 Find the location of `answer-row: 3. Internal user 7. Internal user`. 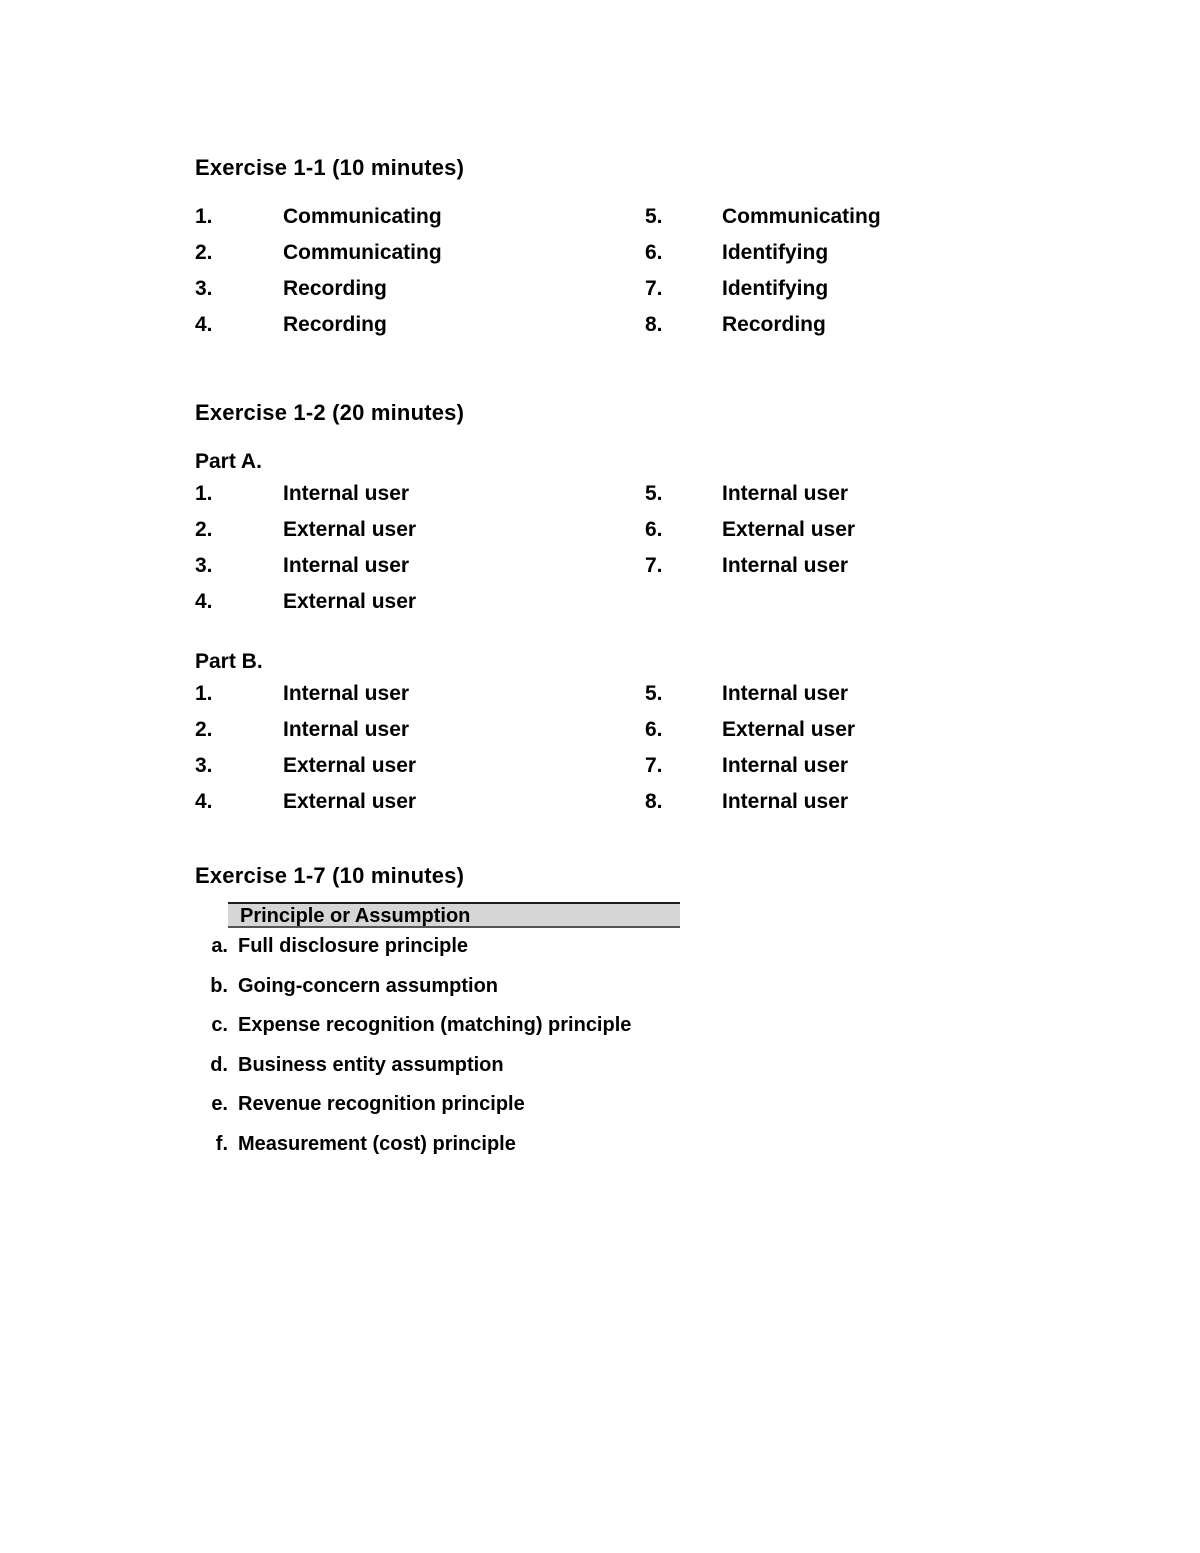

answer-row: 3. Internal user 7. Internal user is located at coordinates (600, 572).